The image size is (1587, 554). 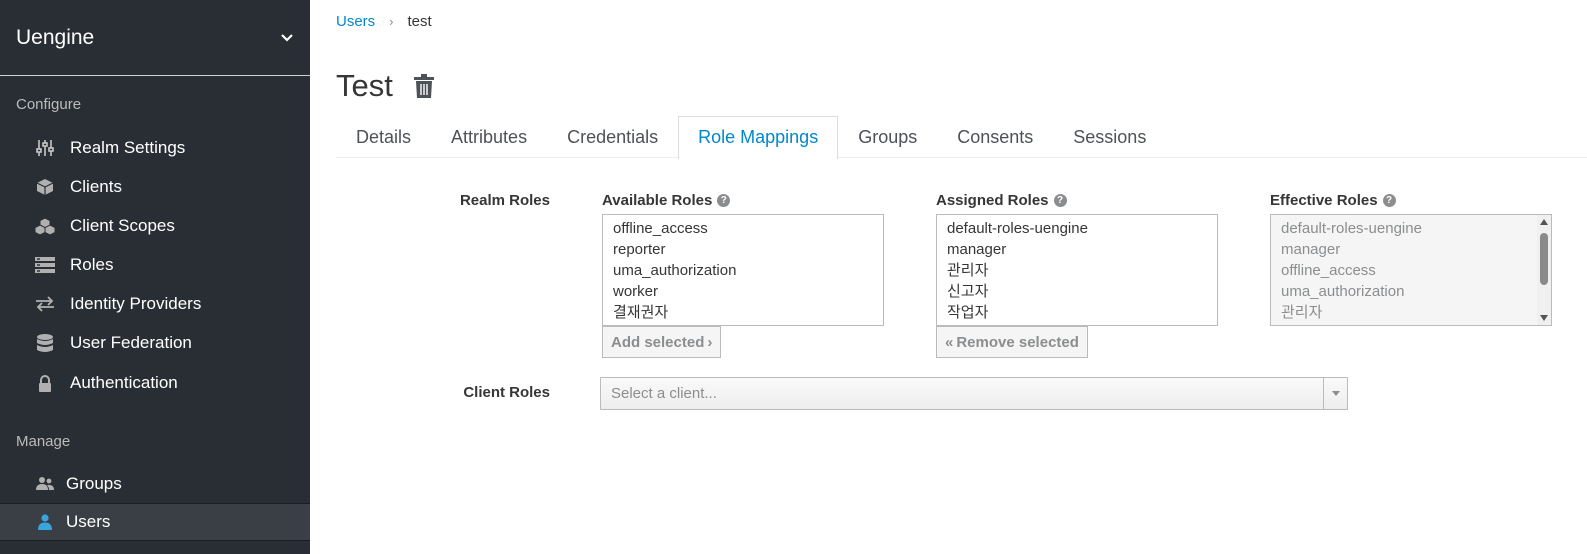 I want to click on sidebar-item-label: Realm Settings, so click(x=128, y=147).